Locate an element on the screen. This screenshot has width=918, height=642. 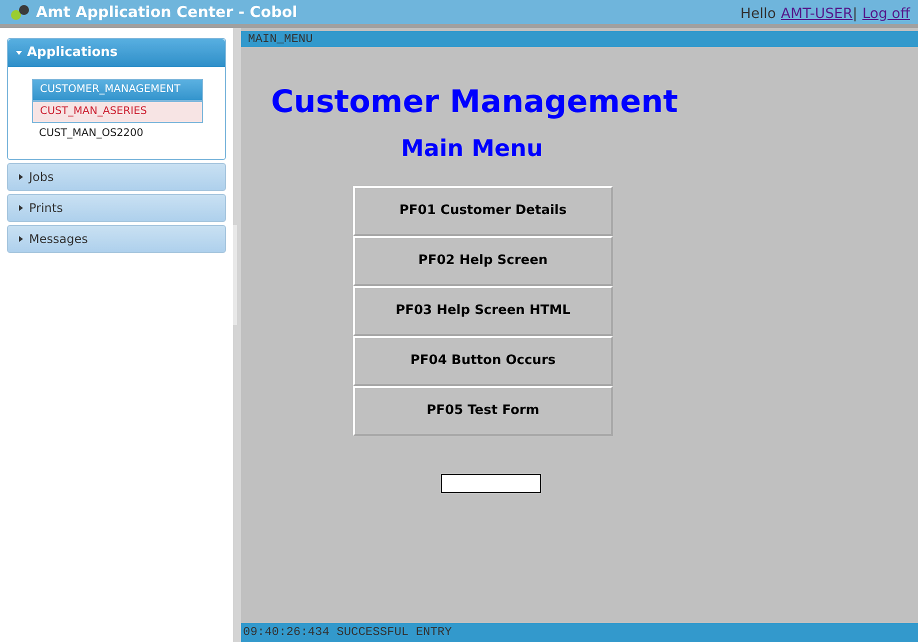
status-bar: 09:40:26:434 SUCCESSFUL ENTRY is located at coordinates (579, 632).